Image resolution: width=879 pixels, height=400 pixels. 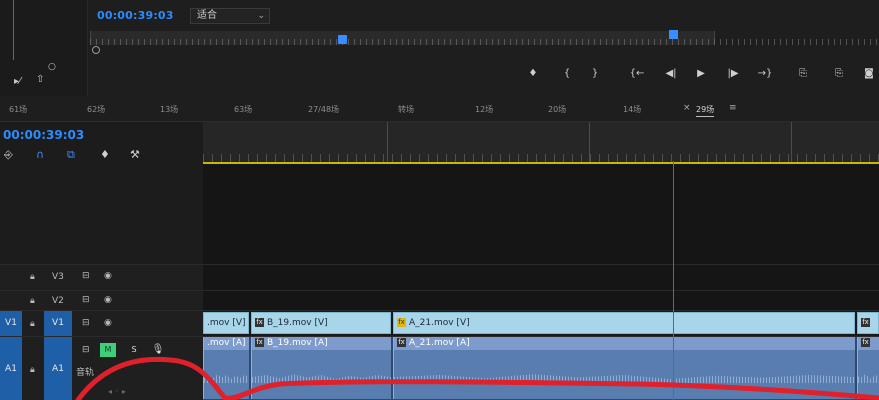 I want to click on track-label: V3, so click(x=58, y=277).